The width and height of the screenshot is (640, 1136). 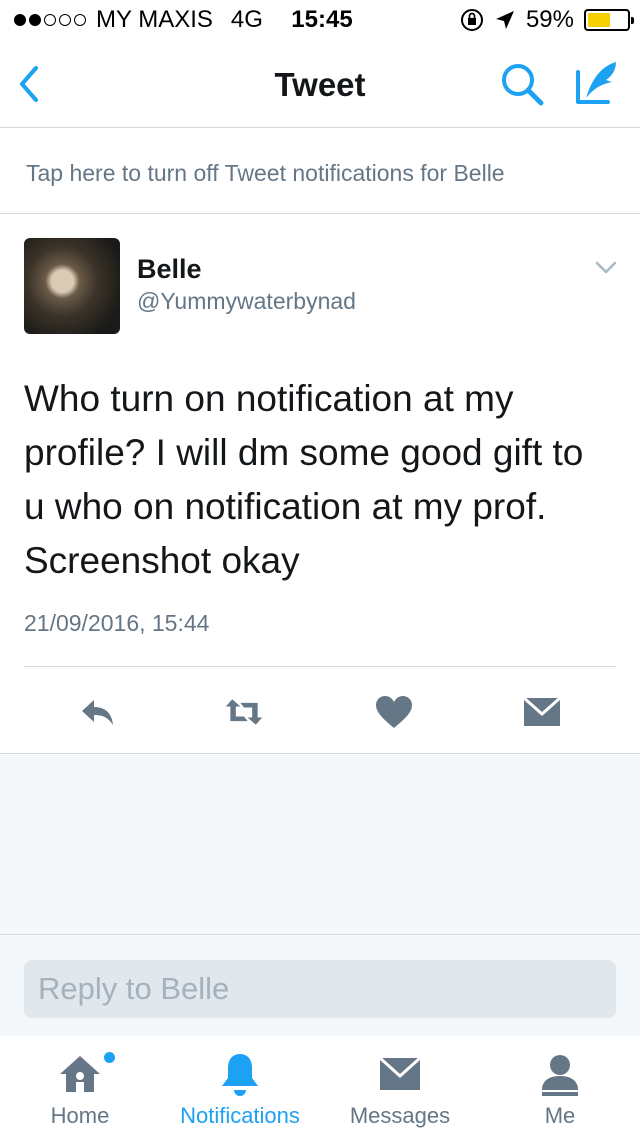 I want to click on battery-percent: 59%, so click(x=549, y=19).